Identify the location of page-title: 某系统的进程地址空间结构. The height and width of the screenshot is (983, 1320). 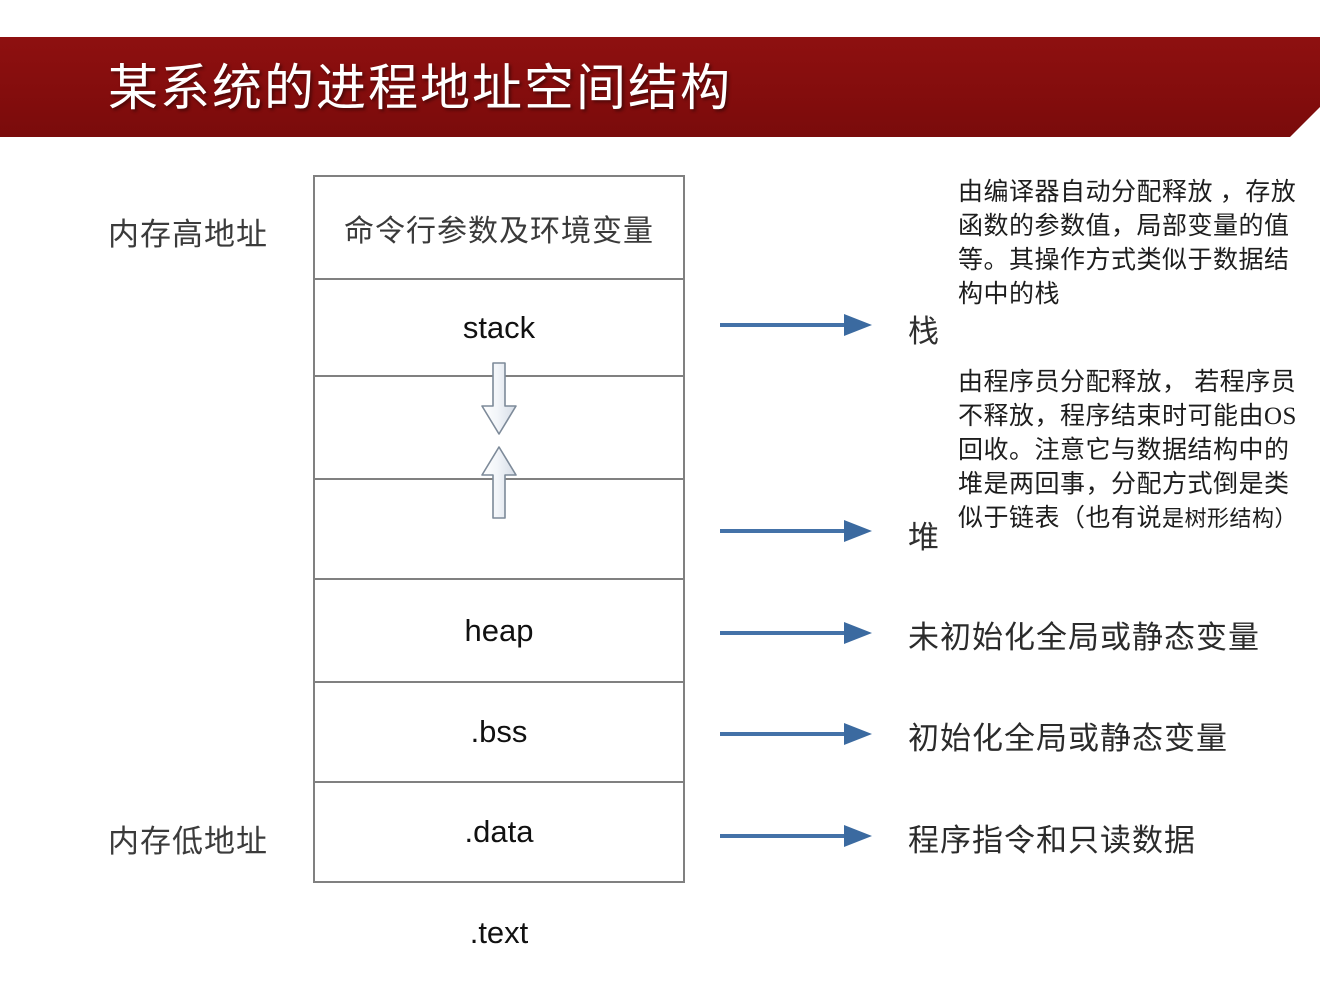
(420, 88).